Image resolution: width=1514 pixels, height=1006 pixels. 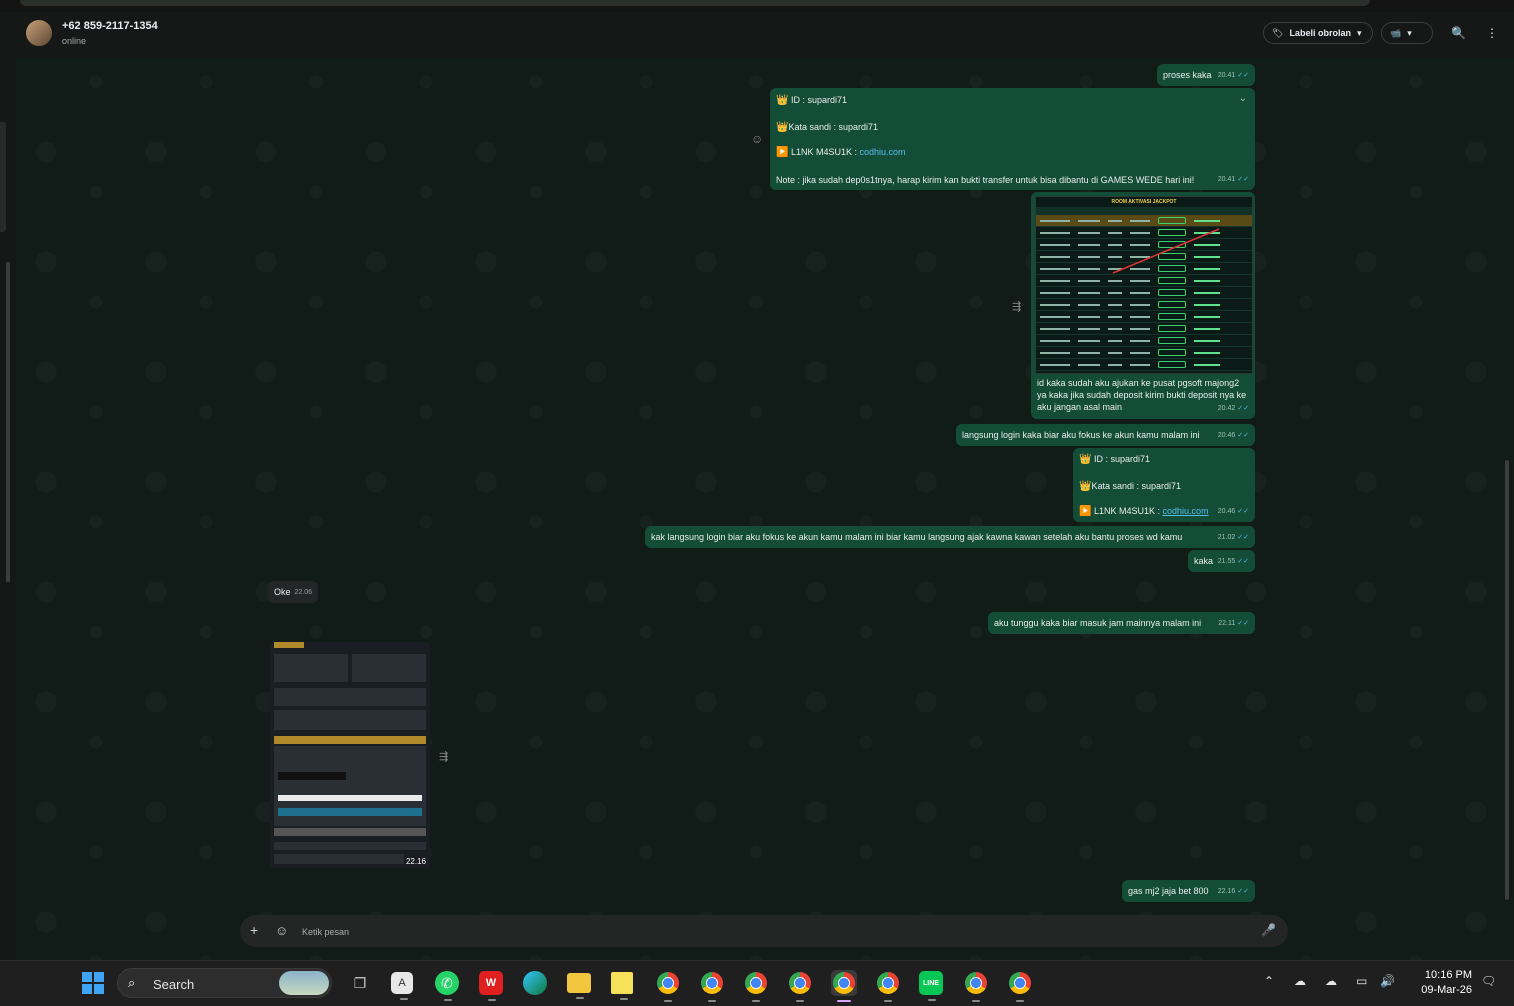 I want to click on left-scrollbar, so click(x=8, y=422).